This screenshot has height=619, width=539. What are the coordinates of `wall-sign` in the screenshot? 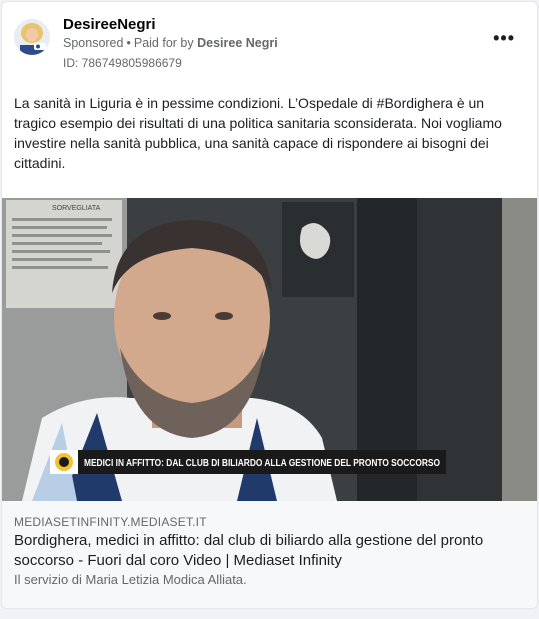 It's located at (64, 254).